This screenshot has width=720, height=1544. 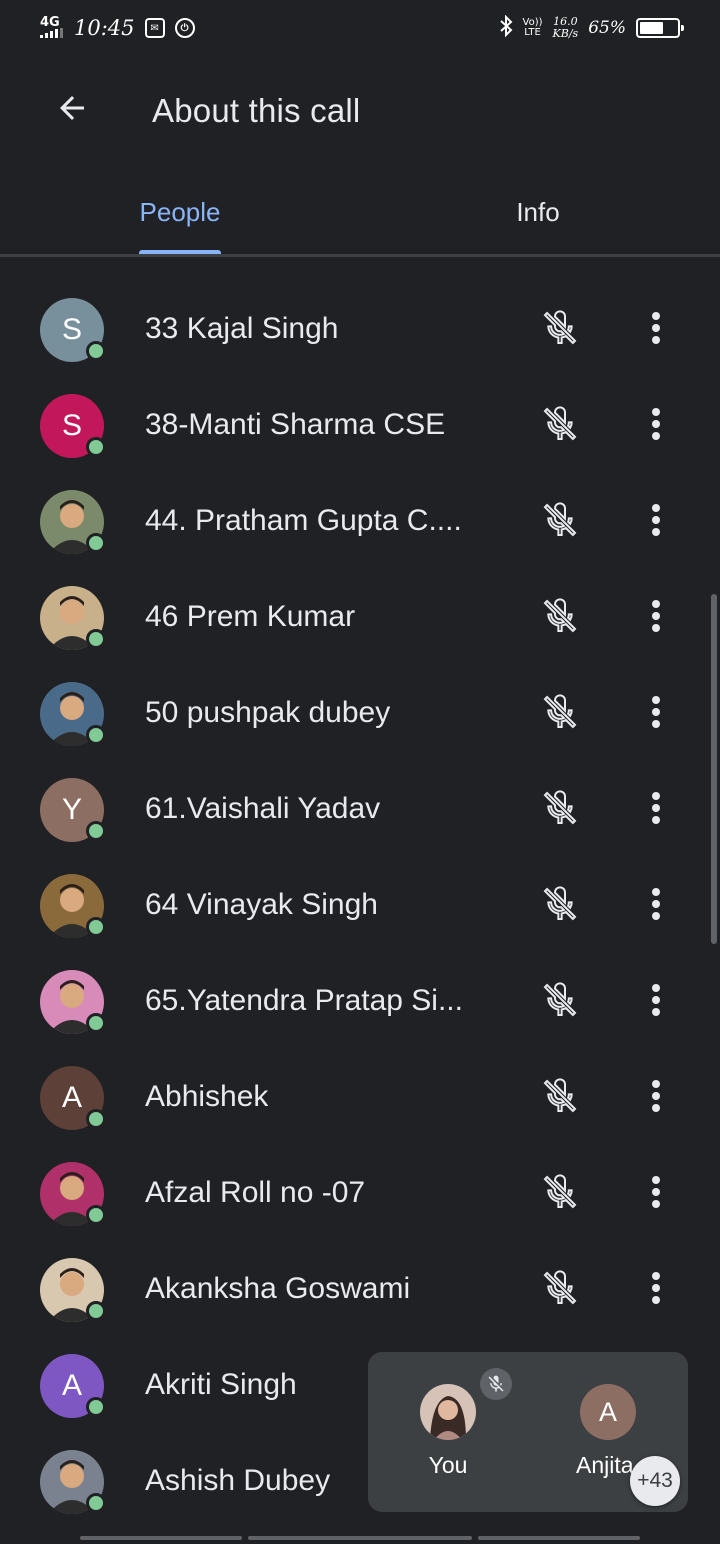 I want to click on battery-icon, so click(x=660, y=28).